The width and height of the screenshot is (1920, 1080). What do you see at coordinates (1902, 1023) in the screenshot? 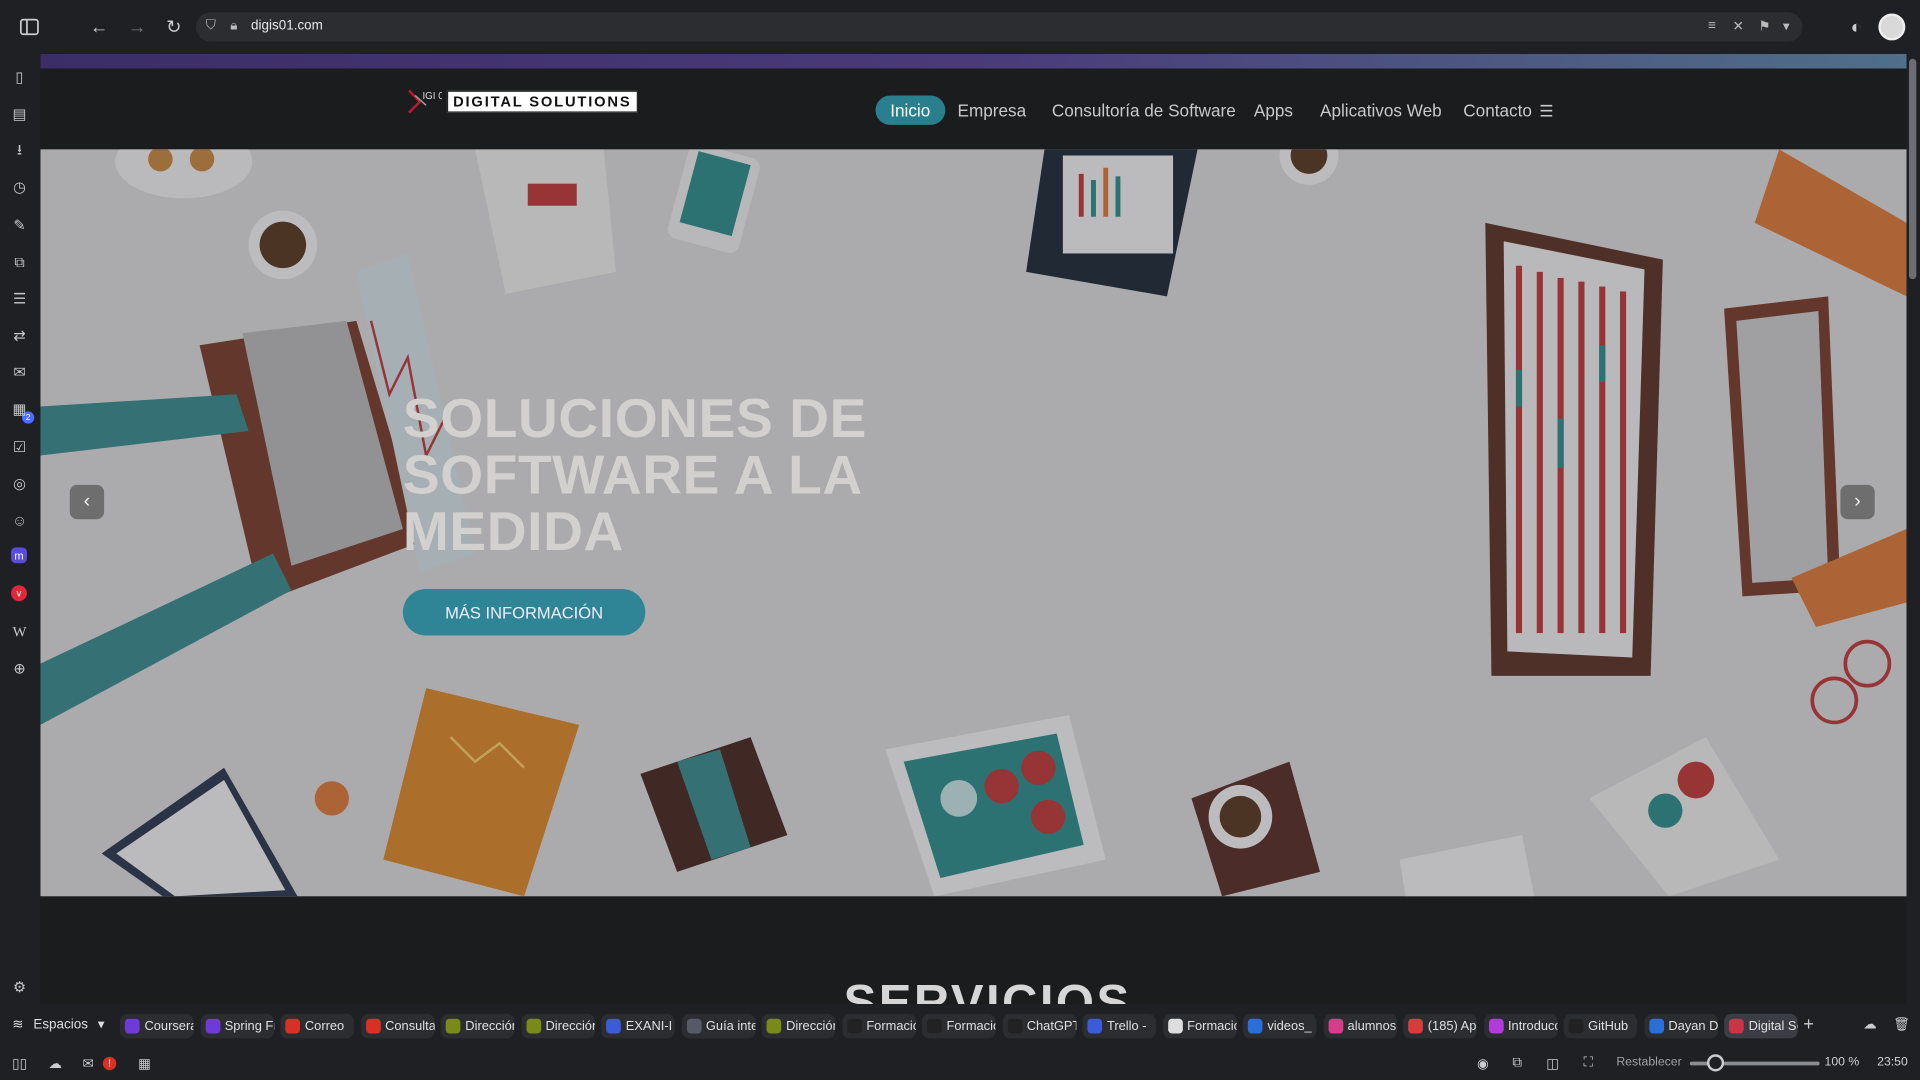
I see `trash-icon: 🗑︎` at bounding box center [1902, 1023].